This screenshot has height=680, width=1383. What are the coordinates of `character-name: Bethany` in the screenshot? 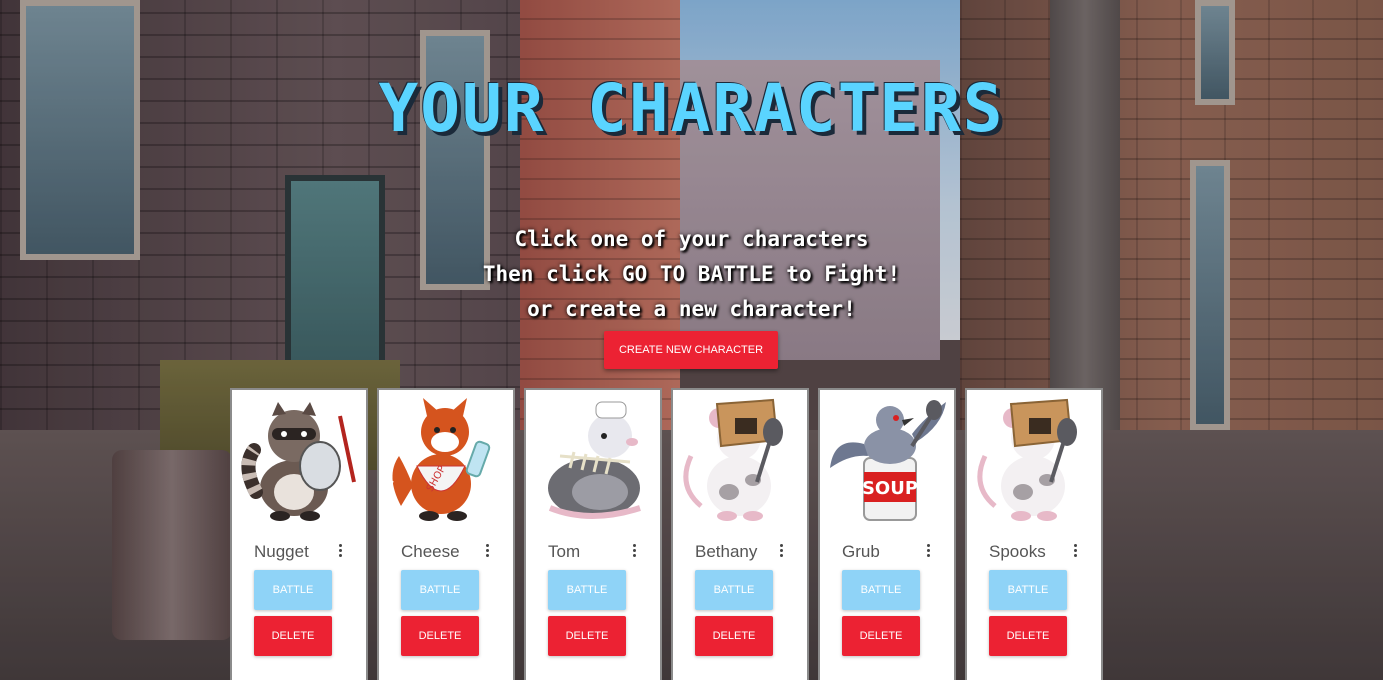 It's located at (726, 551).